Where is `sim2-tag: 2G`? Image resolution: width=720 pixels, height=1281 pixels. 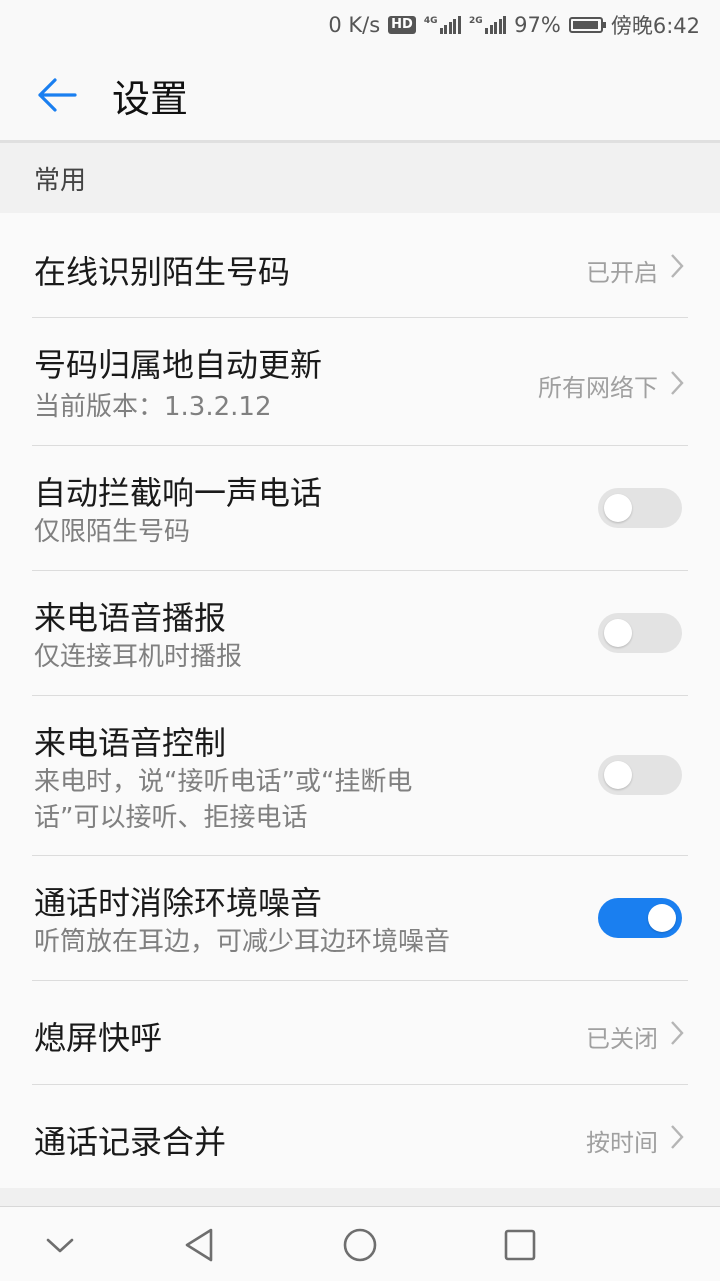
sim2-tag: 2G is located at coordinates (475, 21).